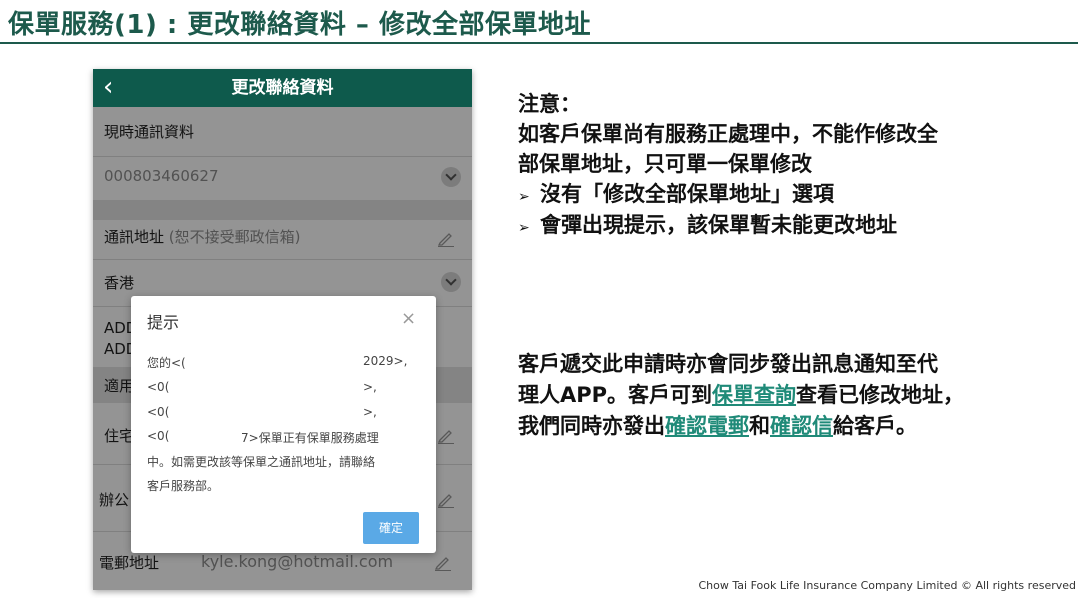  Describe the element at coordinates (665, 164) in the screenshot. I see `note-text: 部保單地址，只可單一保單修改` at that location.